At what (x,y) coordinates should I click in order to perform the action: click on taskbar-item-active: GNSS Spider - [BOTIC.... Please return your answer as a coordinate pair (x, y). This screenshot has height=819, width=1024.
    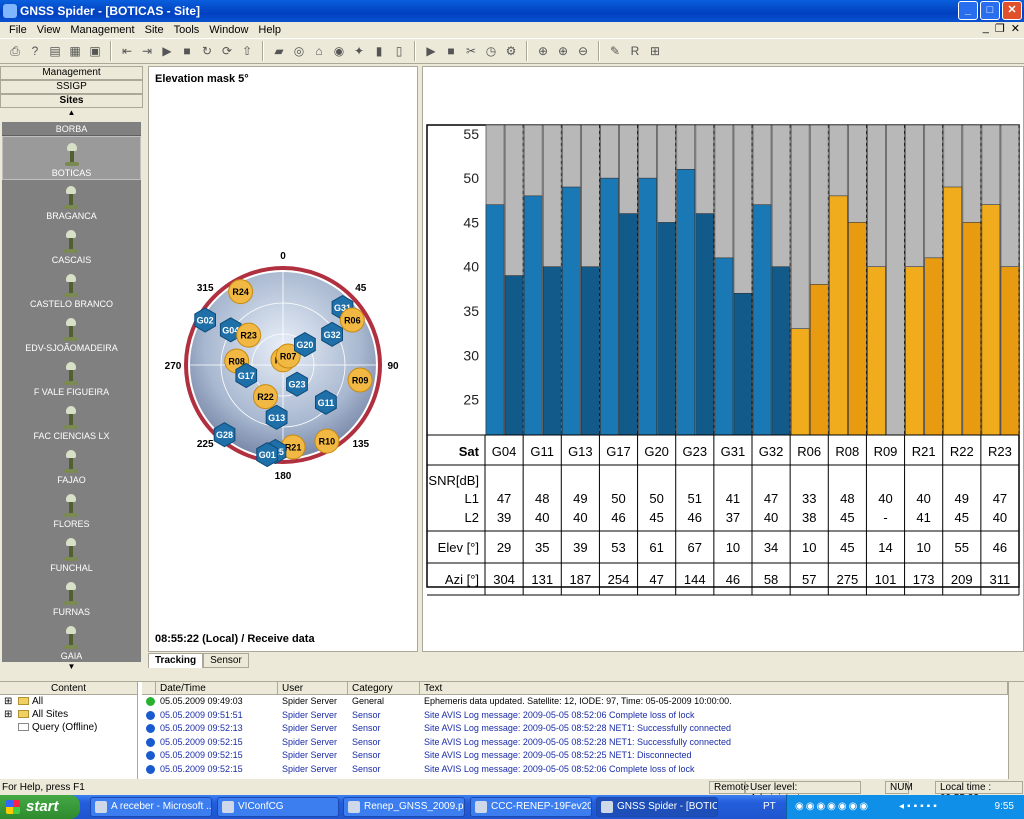
    Looking at the image, I should click on (657, 807).